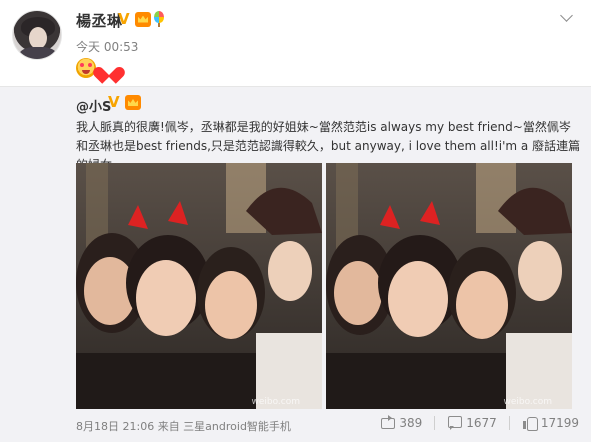 This screenshot has width=591, height=442. Describe the element at coordinates (559, 422) in the screenshot. I see `like-count: 17199` at that location.